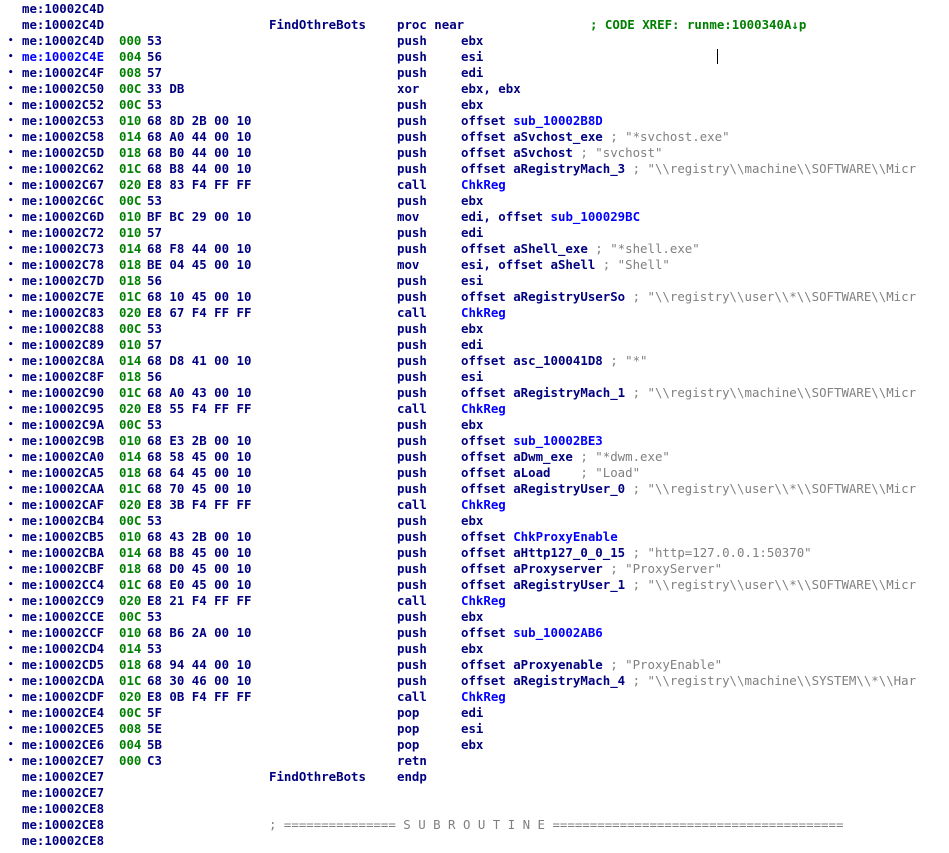 The width and height of the screenshot is (949, 853). I want to click on disasm-line: • me:10002C8F 018 56 push esi, so click(474, 377).